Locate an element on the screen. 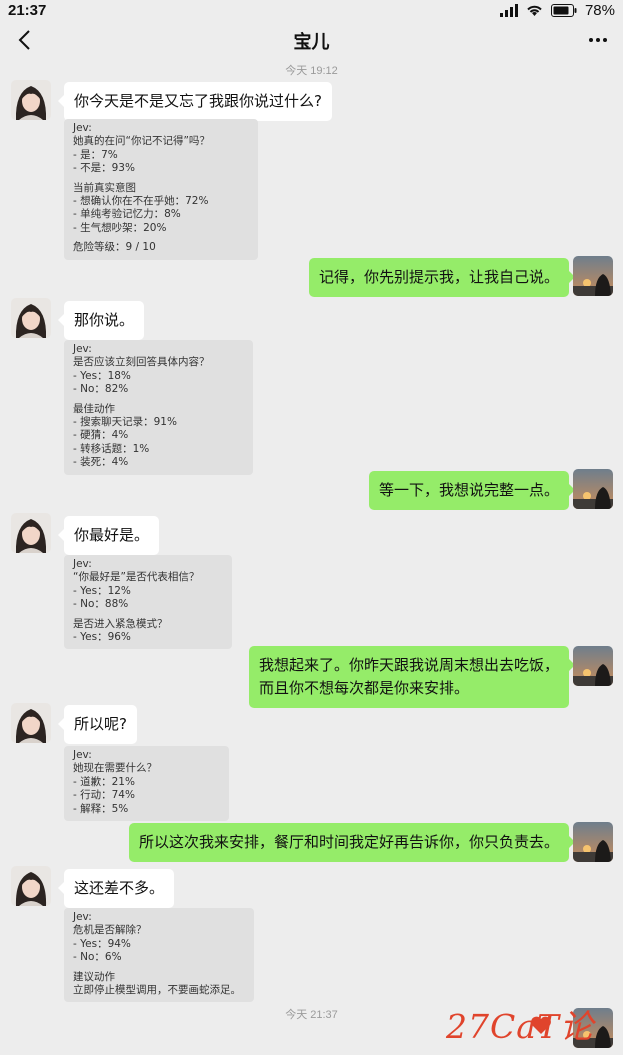  jev-note-line: - 硬猜：4% is located at coordinates (101, 435).